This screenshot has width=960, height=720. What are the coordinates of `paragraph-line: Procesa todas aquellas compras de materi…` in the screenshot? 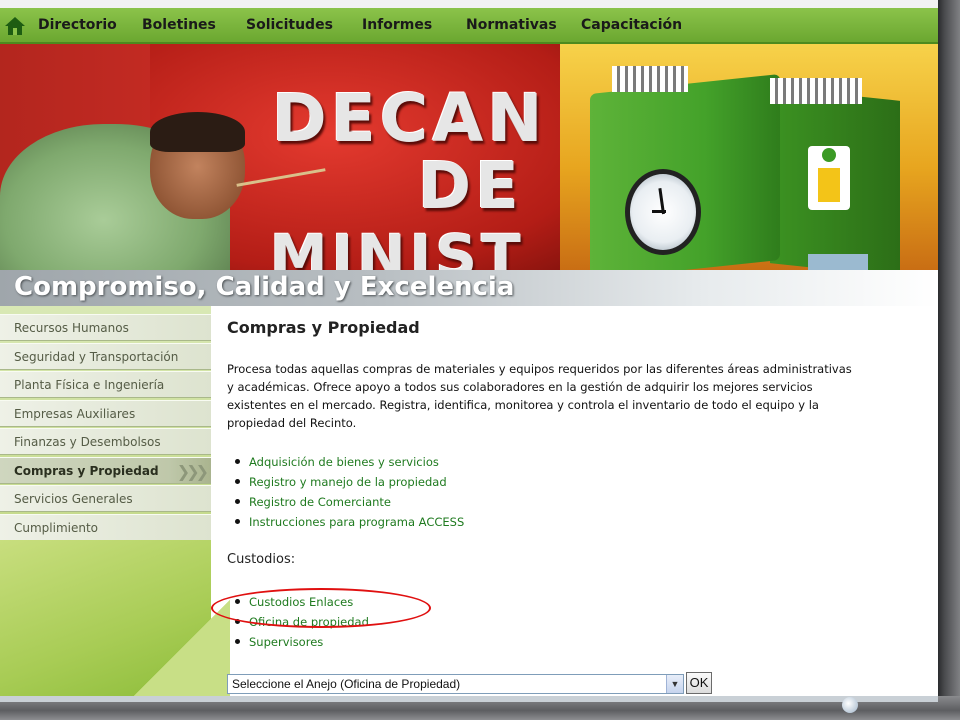 It's located at (539, 369).